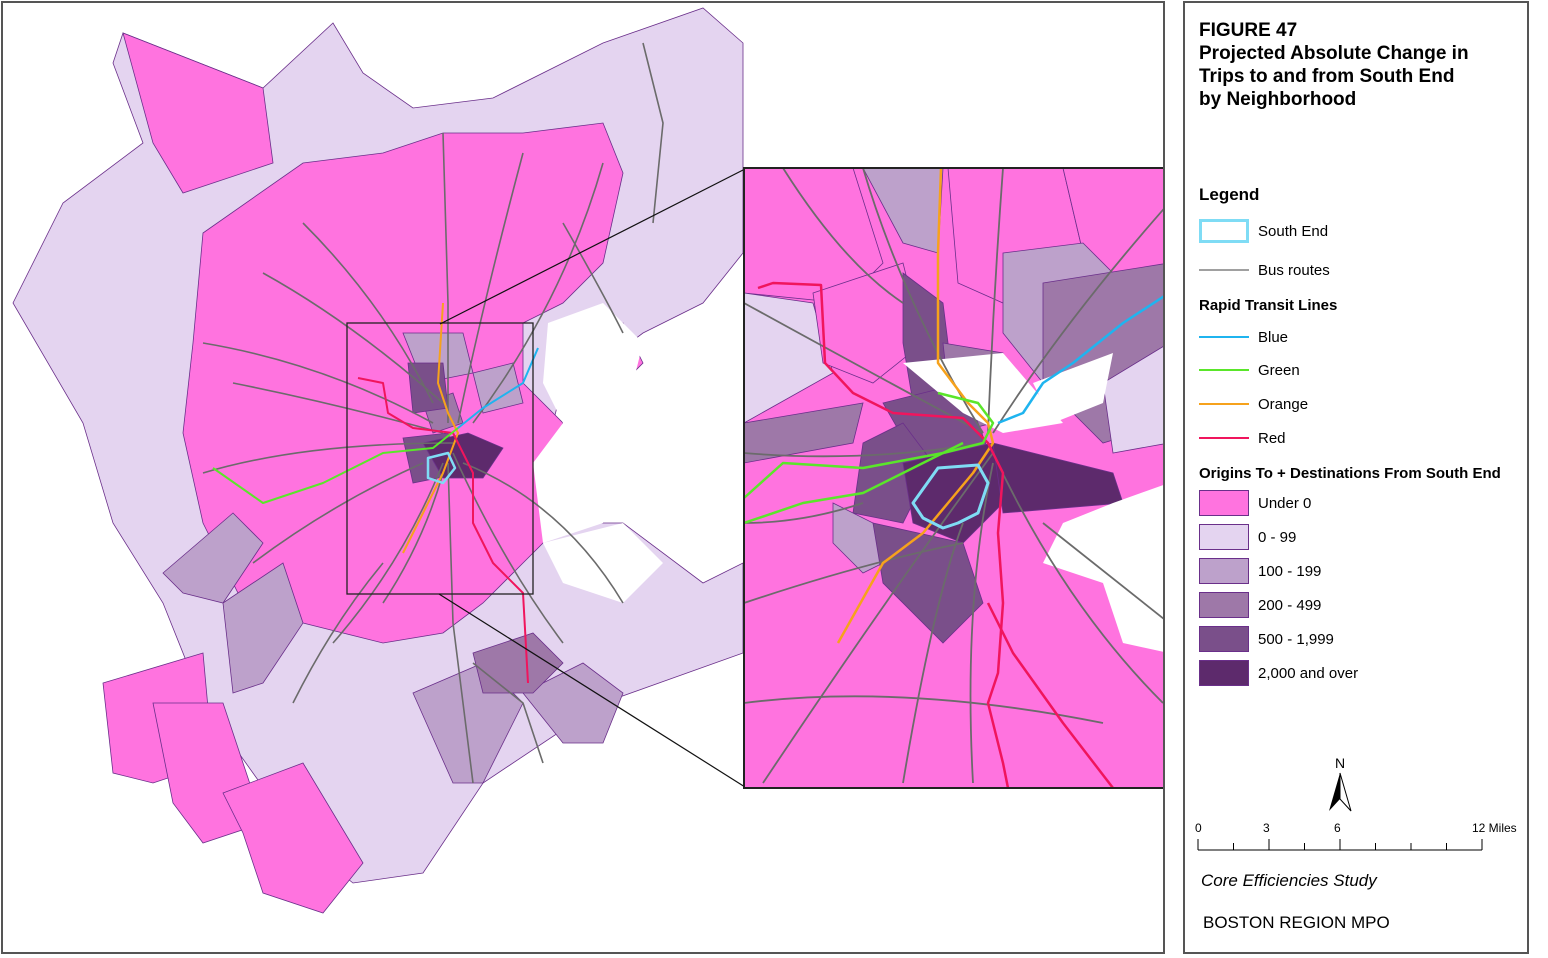 The height and width of the screenshot is (958, 1548). Describe the element at coordinates (1350, 473) in the screenshot. I see `classes-heading: Origins To + Destinations From South End` at that location.